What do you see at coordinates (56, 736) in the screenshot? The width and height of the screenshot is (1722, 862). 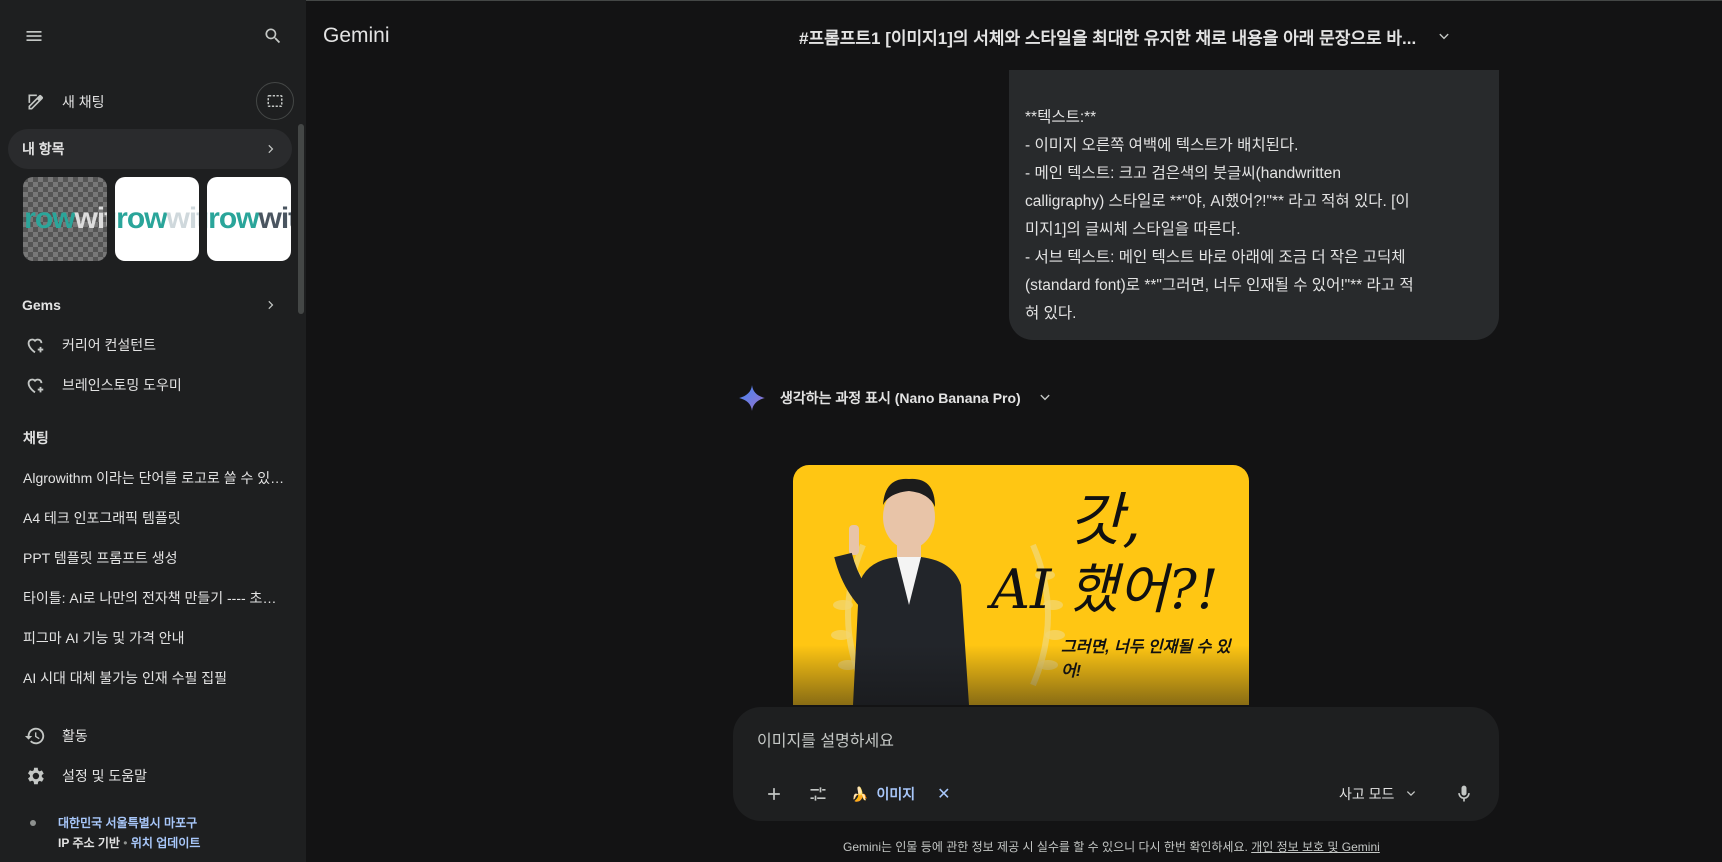 I see `activity-button: 활동` at bounding box center [56, 736].